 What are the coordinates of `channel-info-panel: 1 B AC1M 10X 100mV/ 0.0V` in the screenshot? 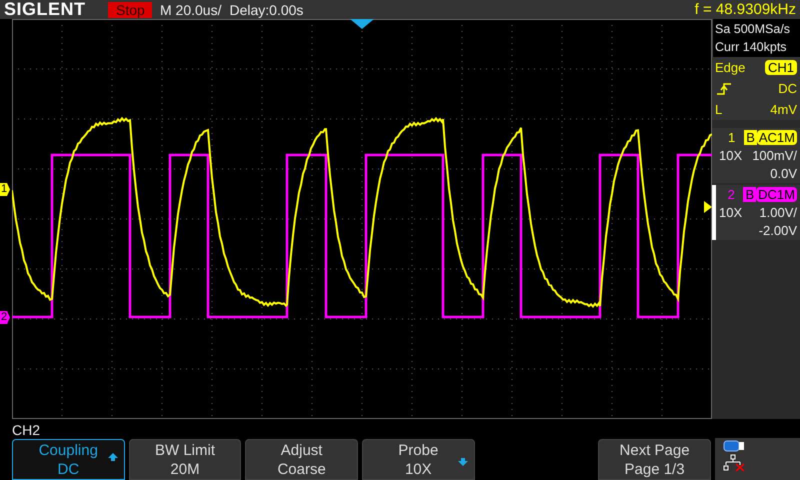 It's located at (756, 155).